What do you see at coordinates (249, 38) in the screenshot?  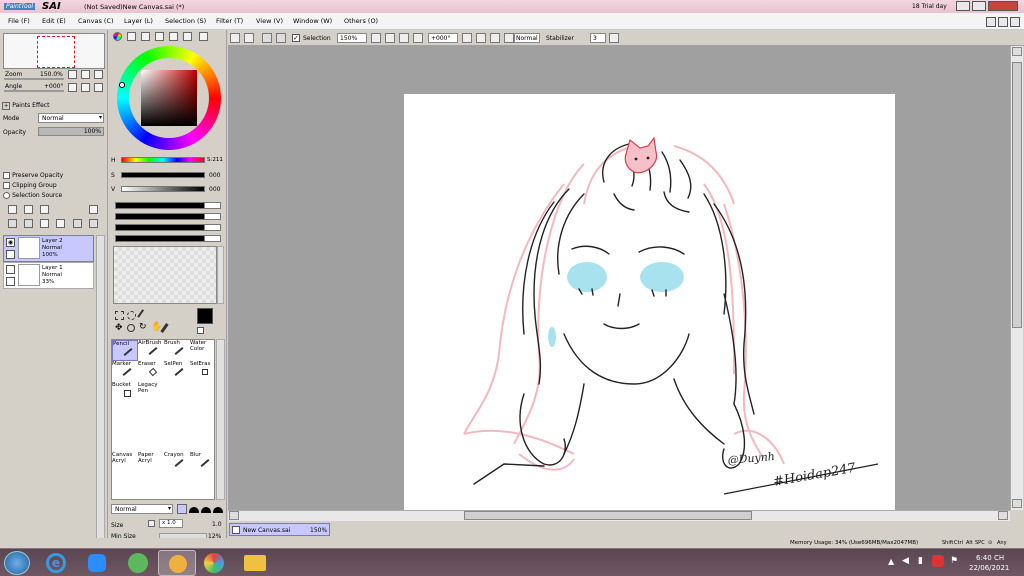 I see `redo-icon` at bounding box center [249, 38].